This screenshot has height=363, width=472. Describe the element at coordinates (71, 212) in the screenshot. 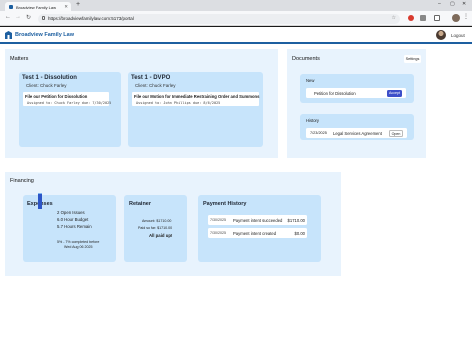

I see `open-issues: 2 Open Issues` at that location.